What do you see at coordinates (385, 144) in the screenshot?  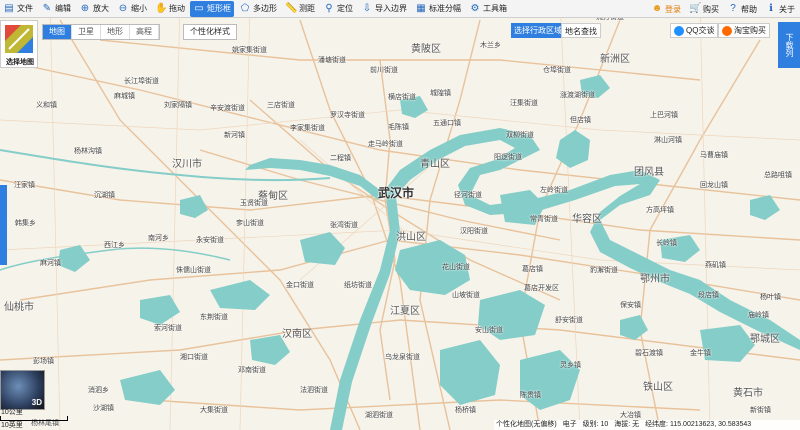 I see `town-label: 走马岭街道` at bounding box center [385, 144].